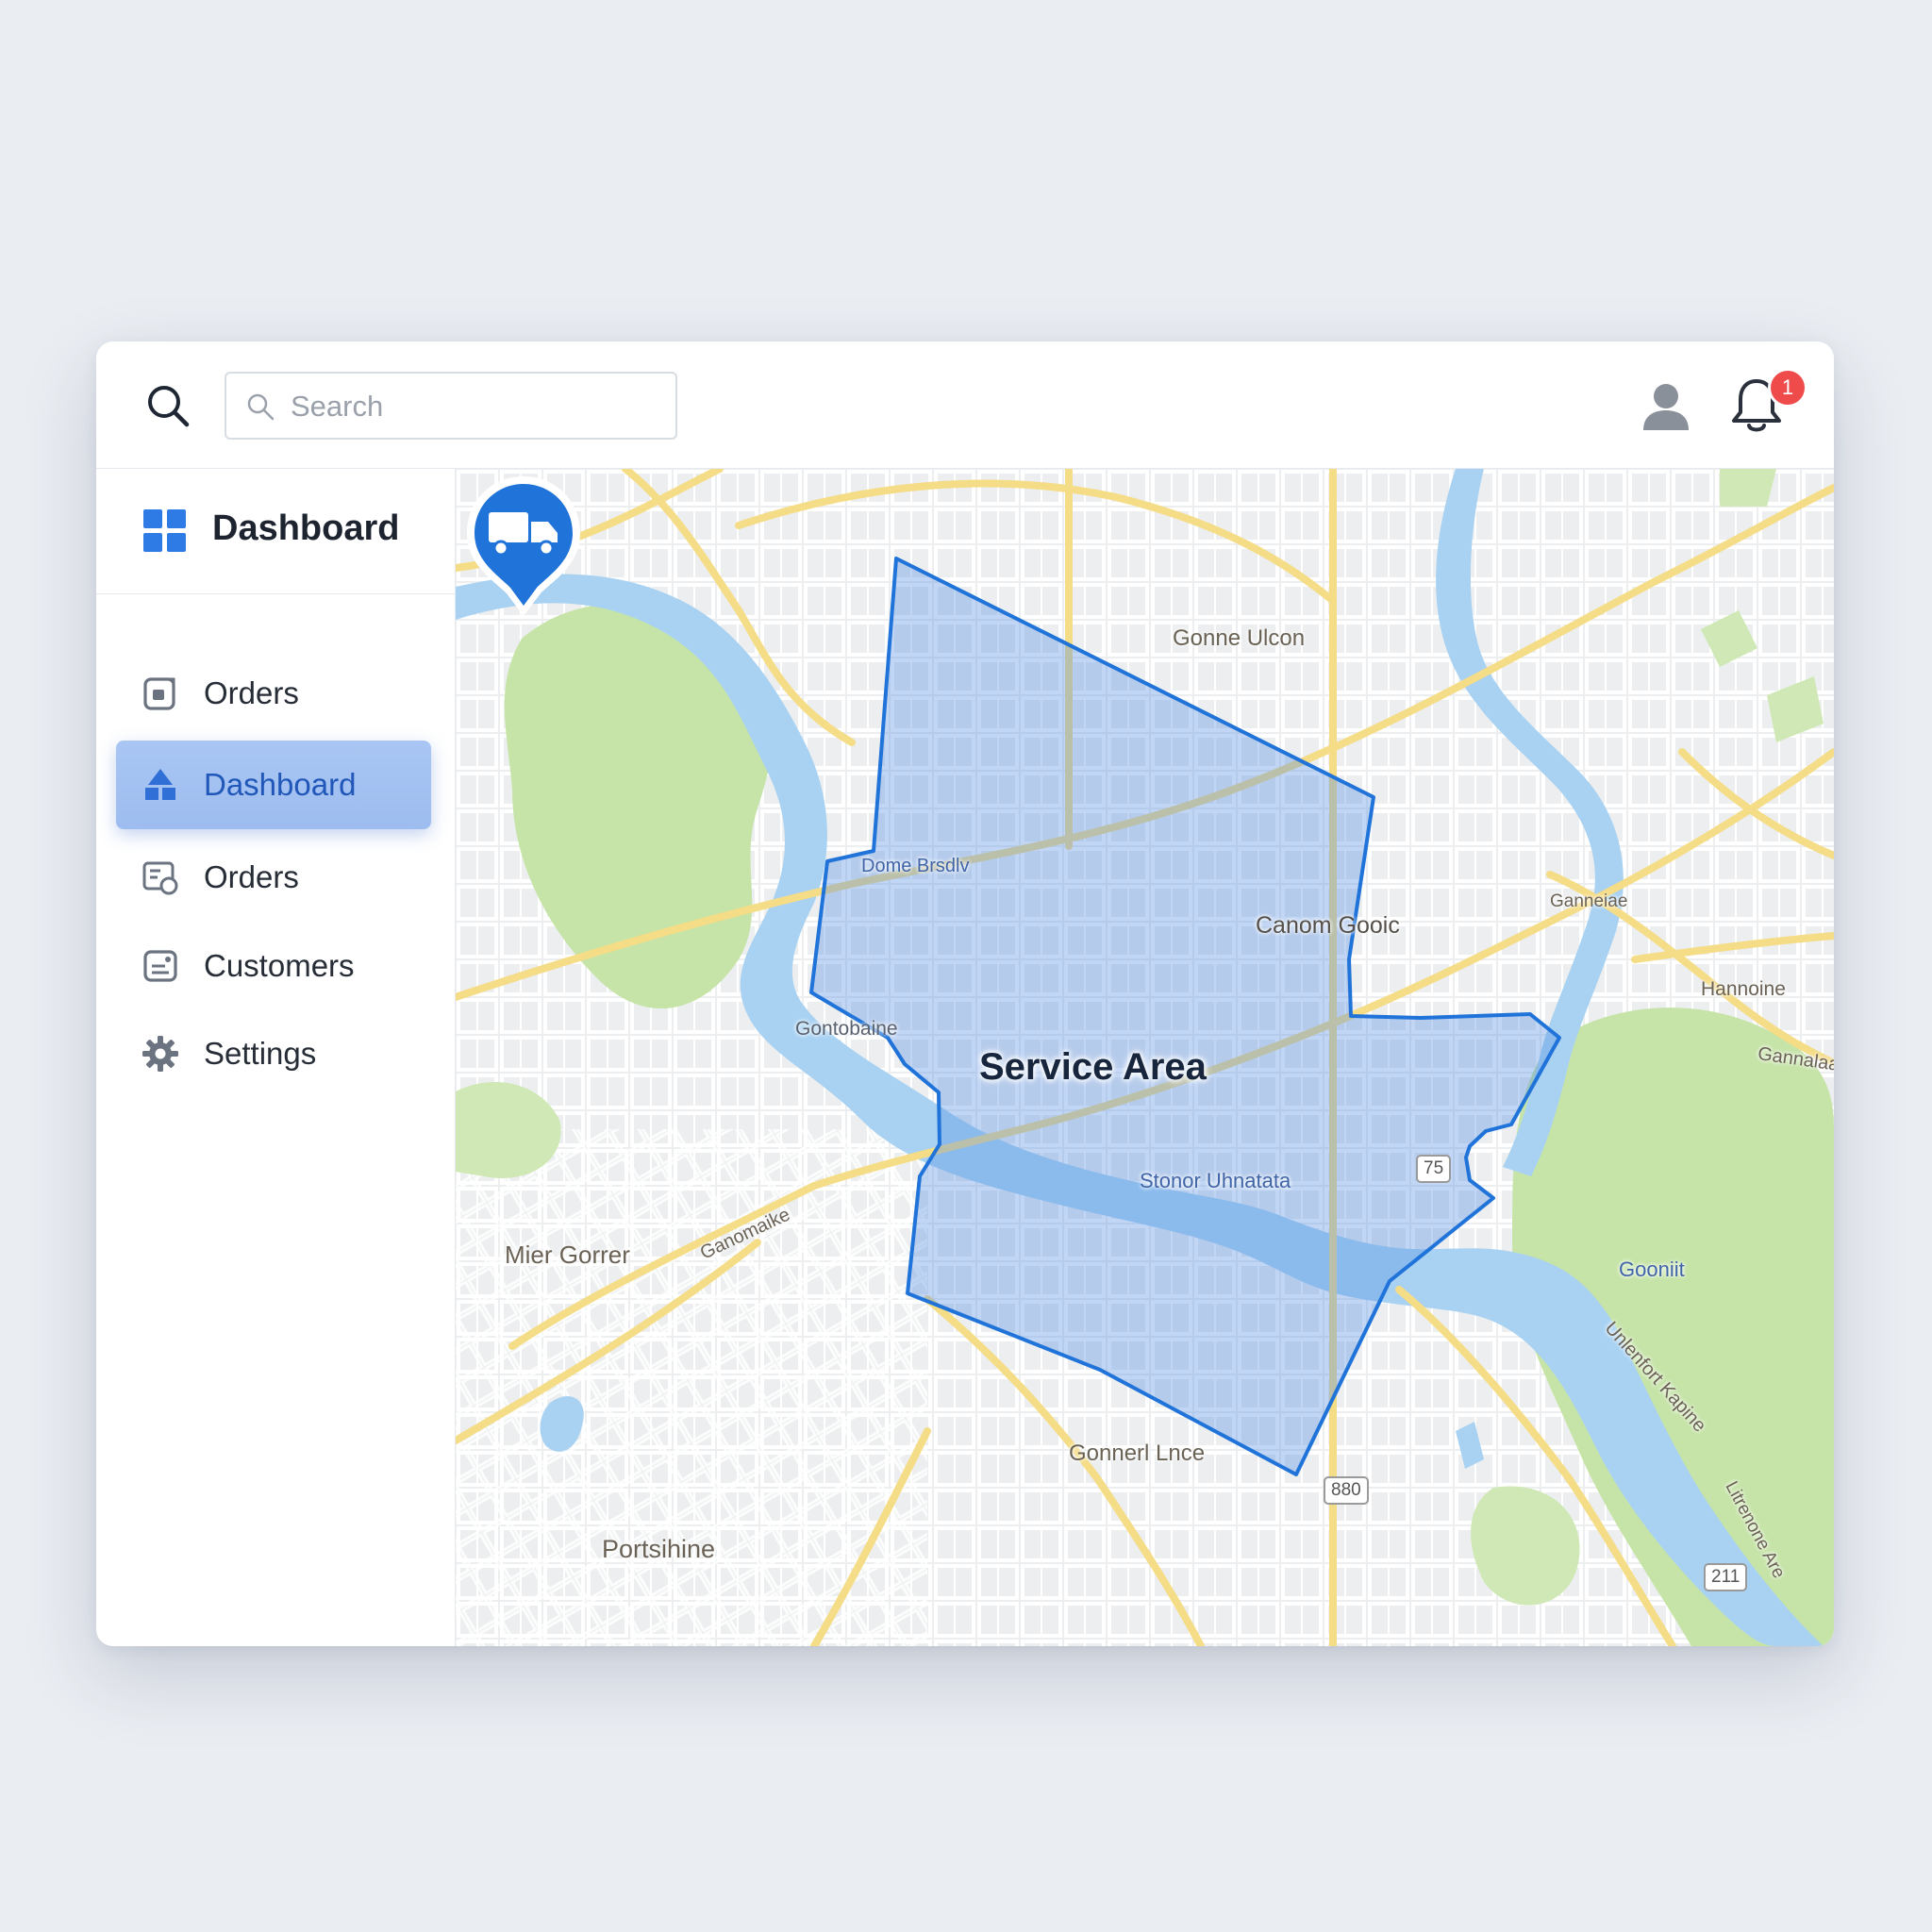 The width and height of the screenshot is (1932, 1932). What do you see at coordinates (306, 528) in the screenshot?
I see `brand-title: Dashboard` at bounding box center [306, 528].